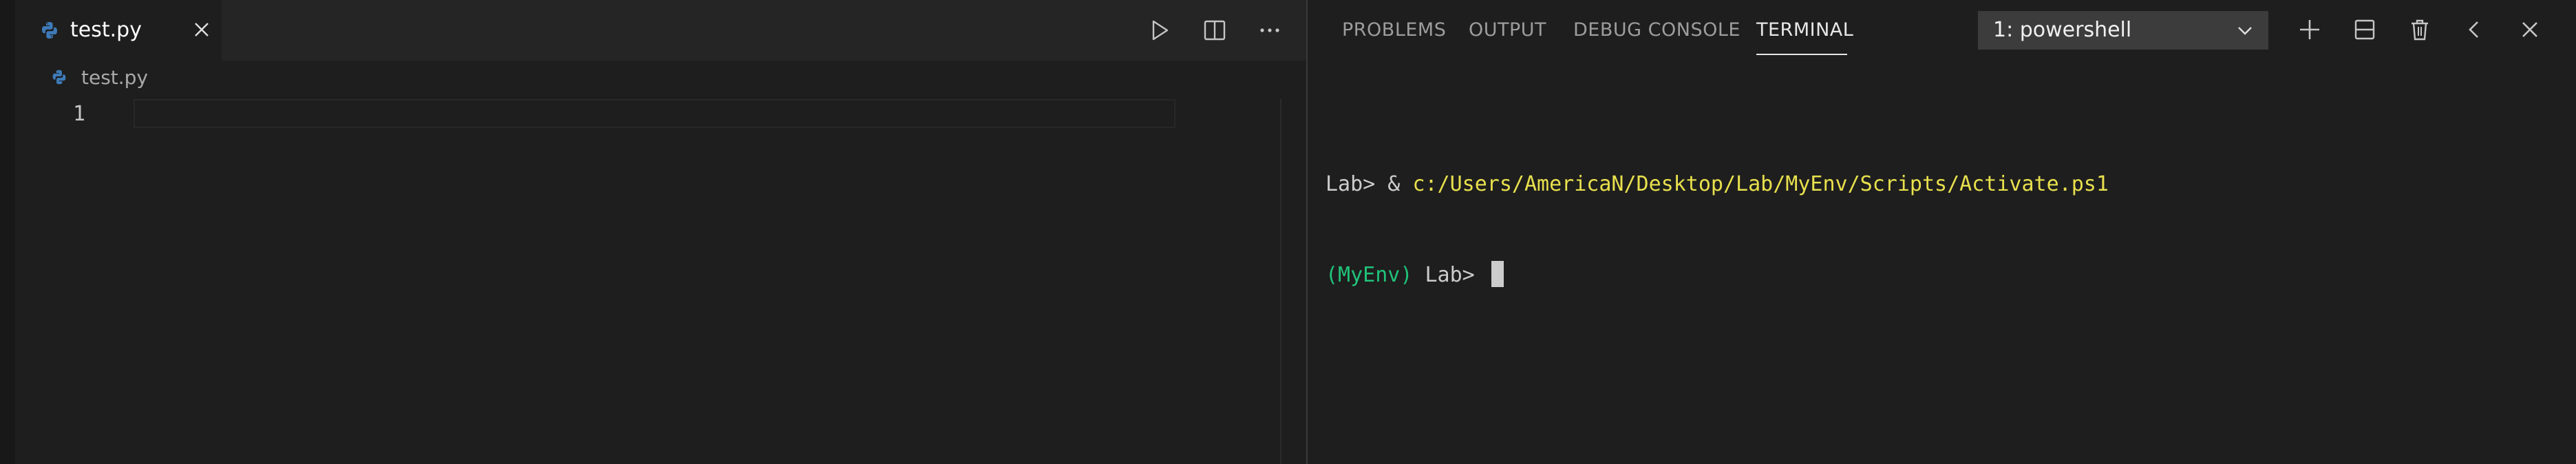 This screenshot has width=2576, height=464. What do you see at coordinates (2309, 29) in the screenshot?
I see `new-terminal-icon` at bounding box center [2309, 29].